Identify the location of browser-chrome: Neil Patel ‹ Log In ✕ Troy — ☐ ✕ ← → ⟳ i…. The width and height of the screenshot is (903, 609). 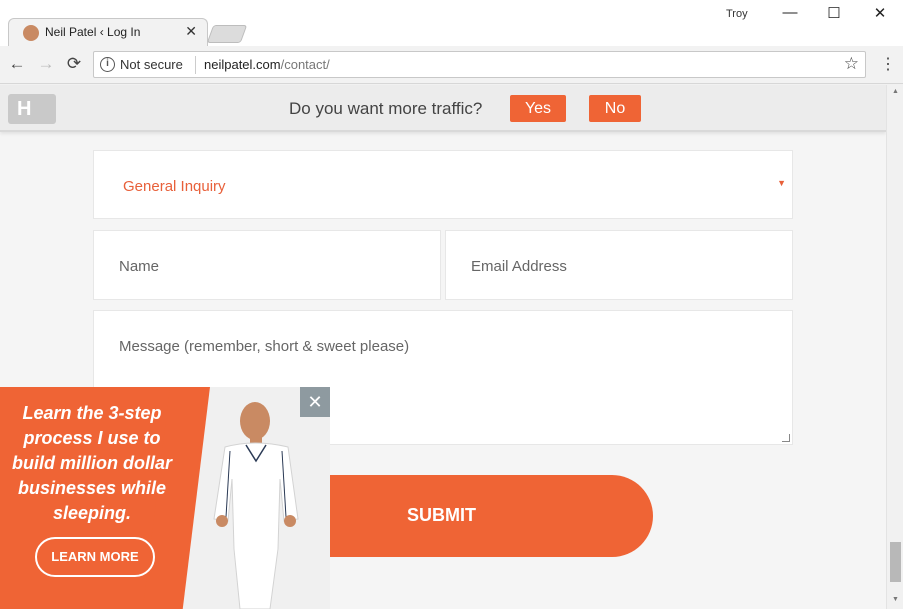
(451, 42).